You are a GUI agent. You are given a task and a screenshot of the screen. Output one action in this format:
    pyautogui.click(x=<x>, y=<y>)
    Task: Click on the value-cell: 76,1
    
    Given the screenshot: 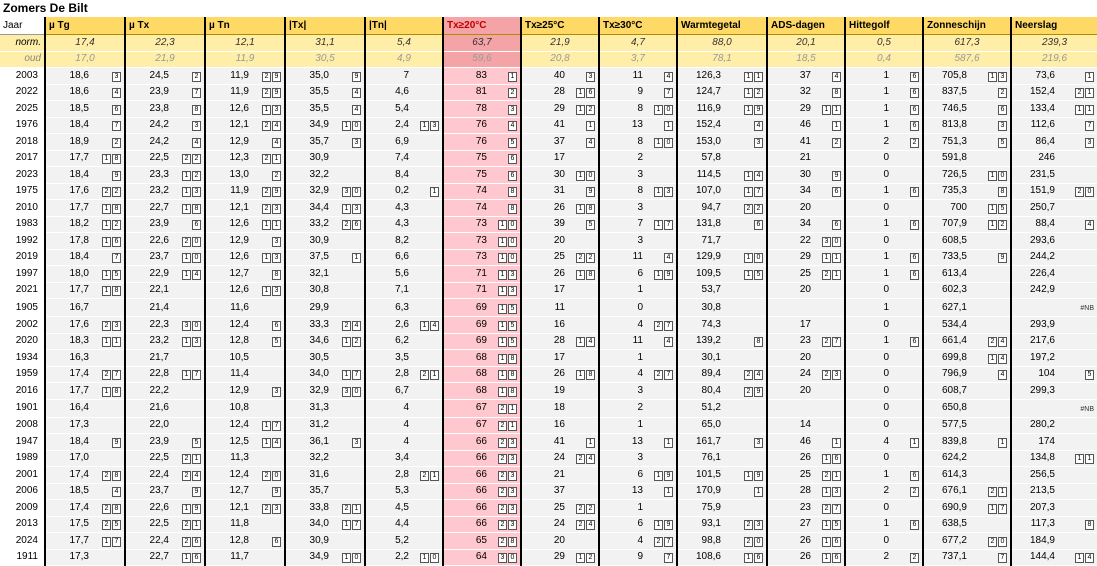 What is the action you would take?
    pyautogui.click(x=721, y=458)
    